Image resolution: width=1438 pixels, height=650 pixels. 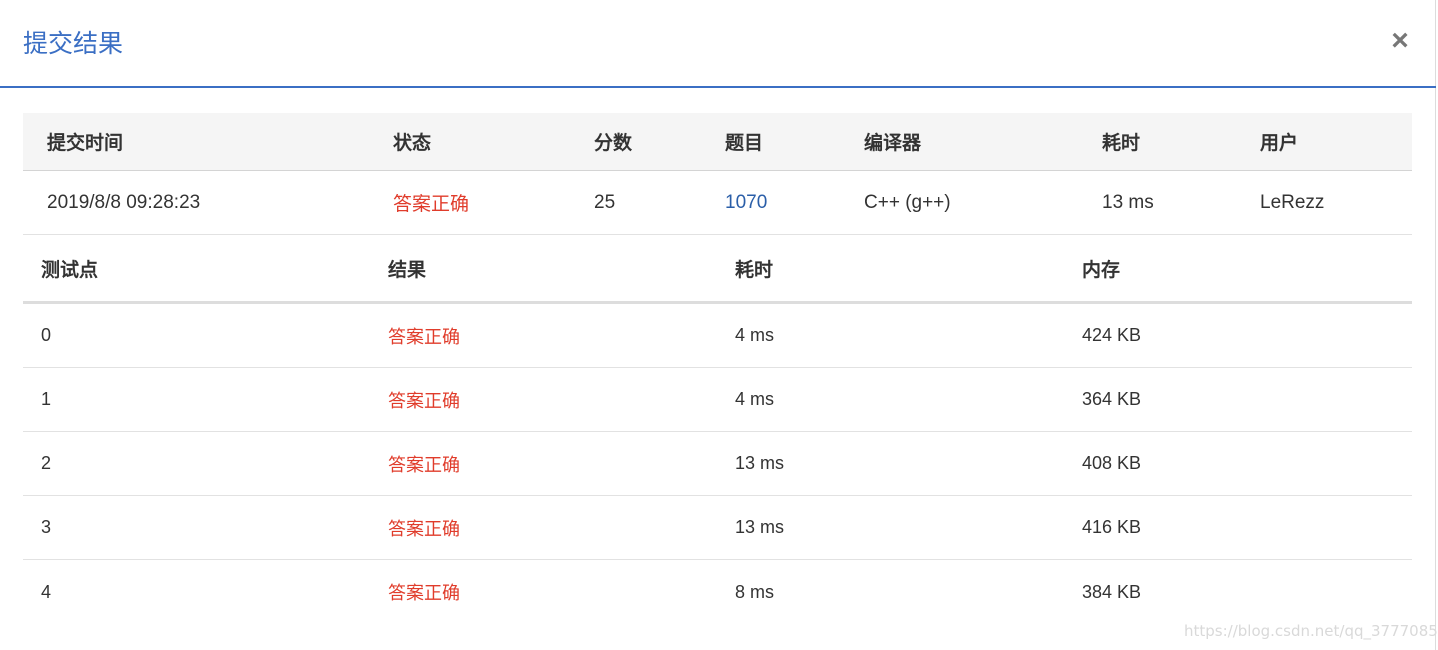 I want to click on case-id: 0, so click(x=46, y=335).